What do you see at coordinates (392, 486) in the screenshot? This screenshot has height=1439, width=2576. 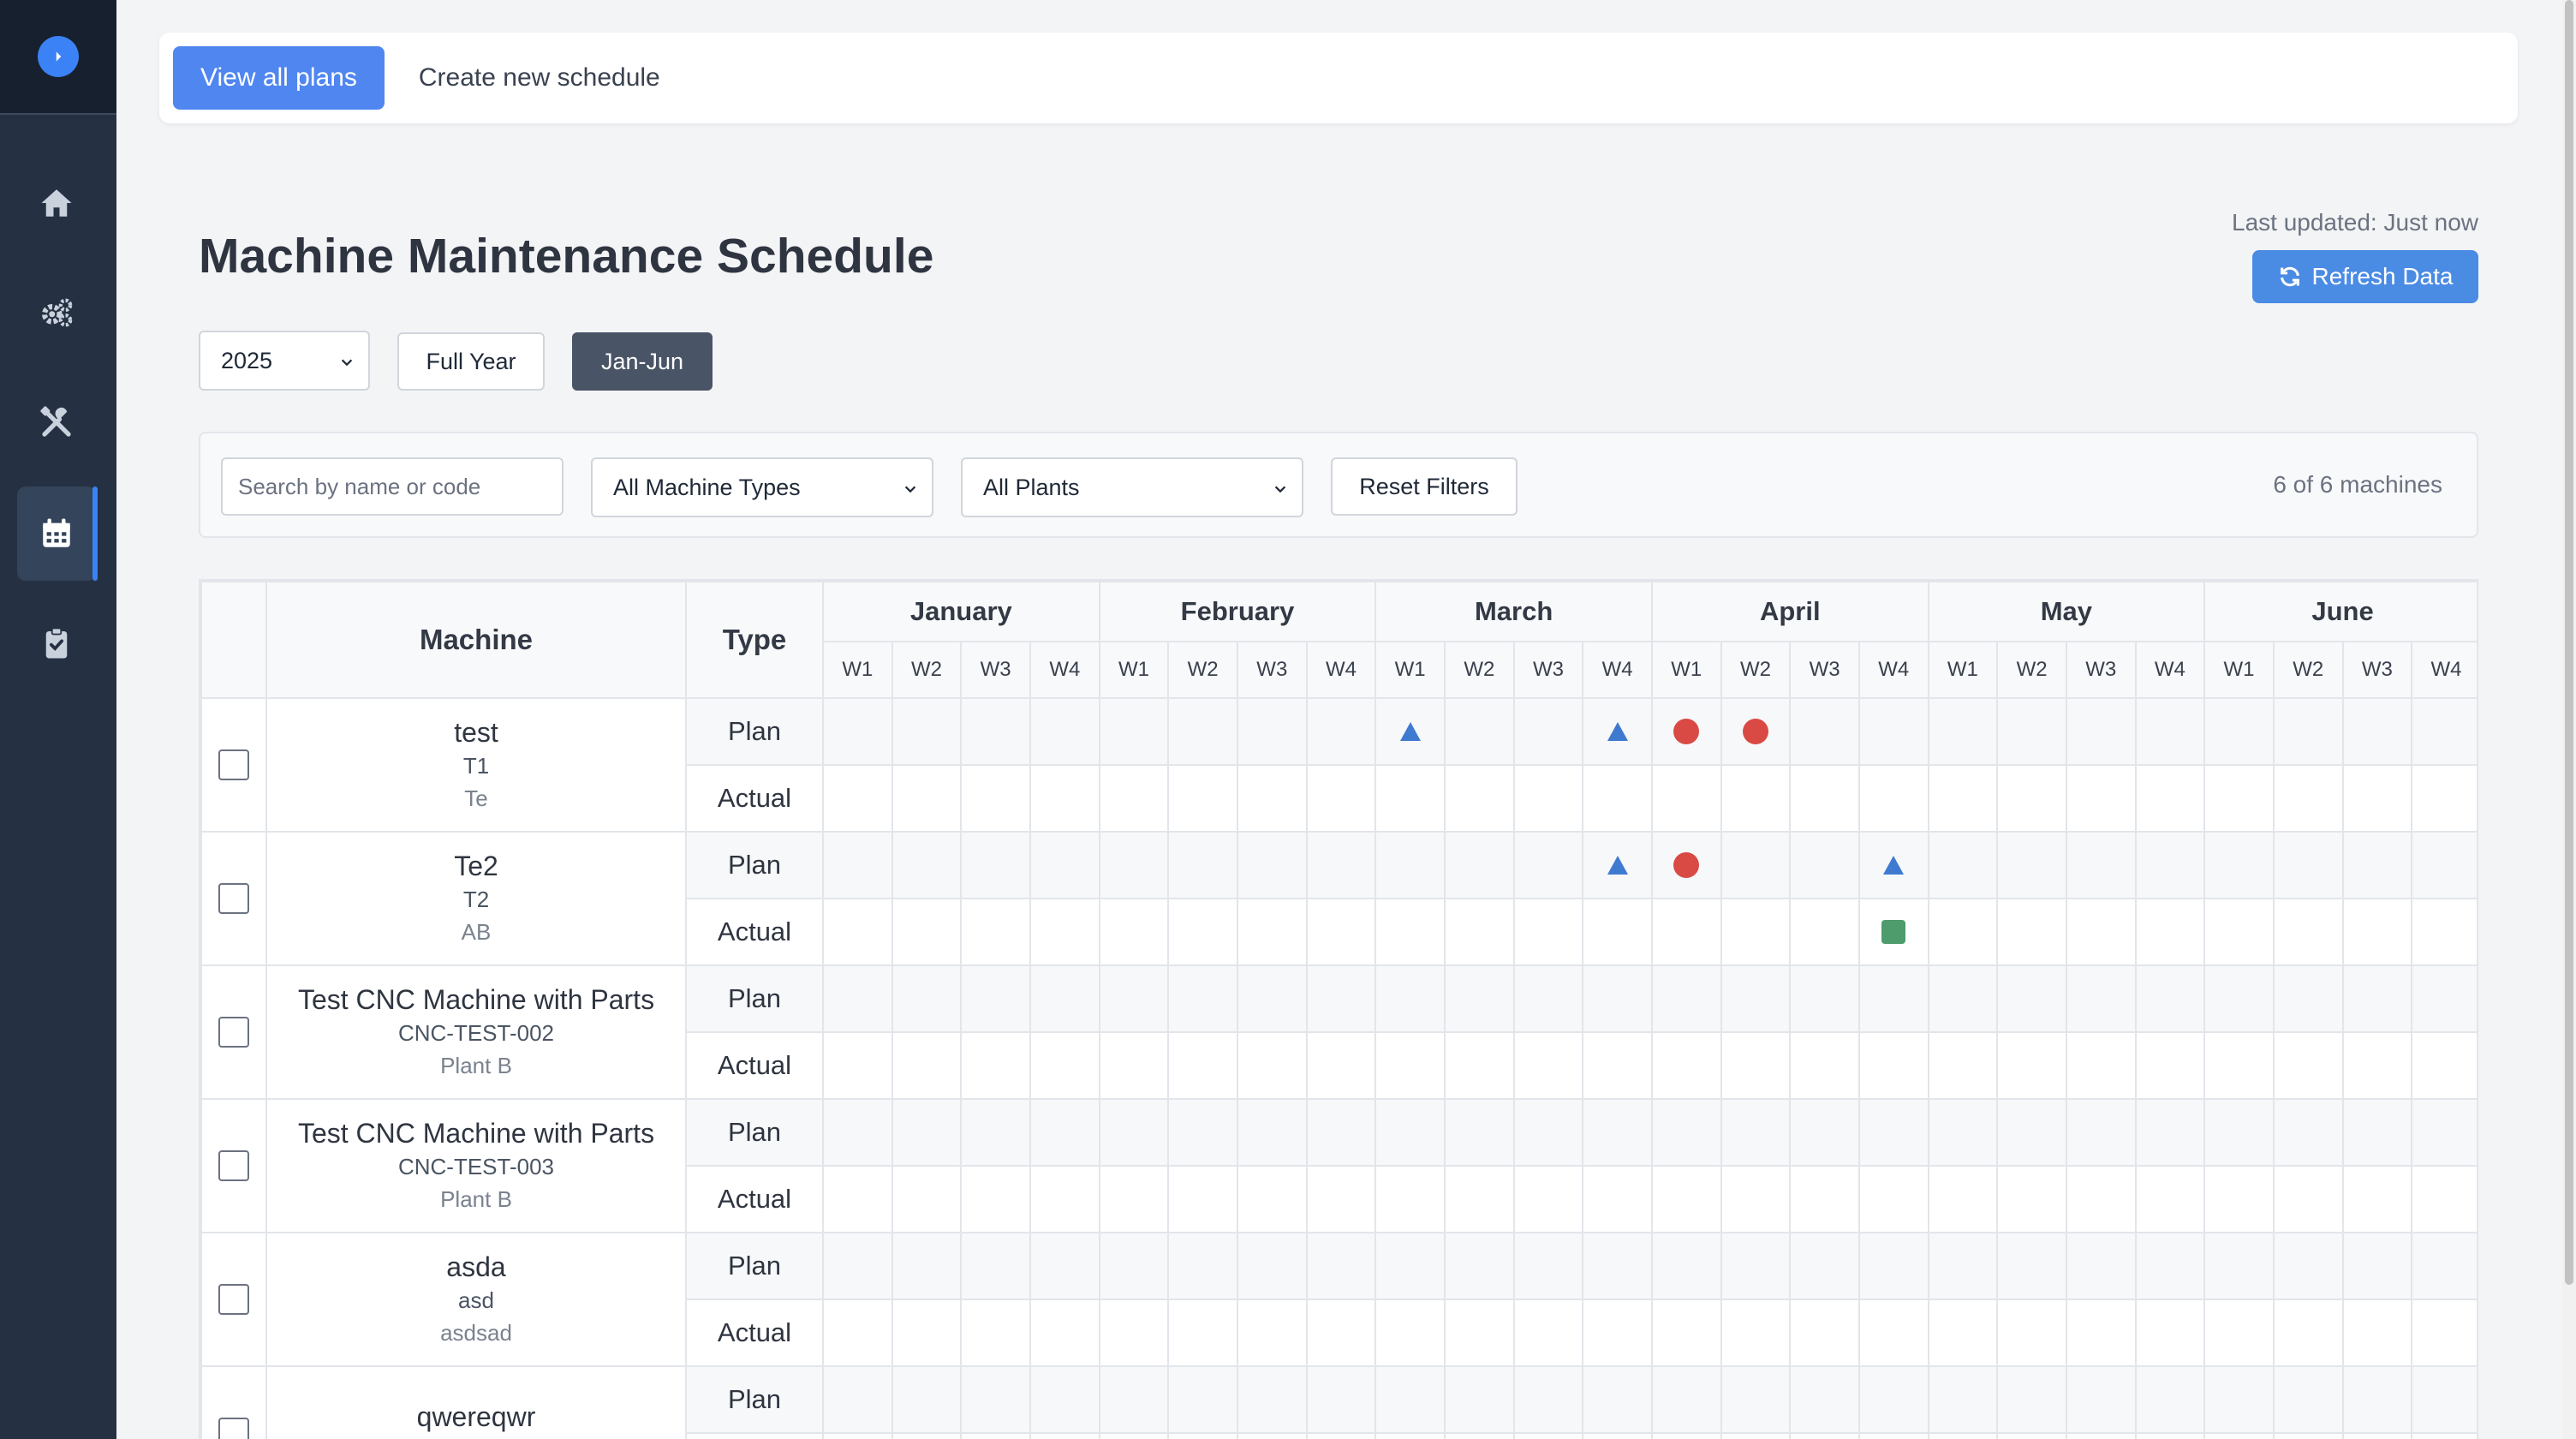 I see `search-input: Search by name or code` at bounding box center [392, 486].